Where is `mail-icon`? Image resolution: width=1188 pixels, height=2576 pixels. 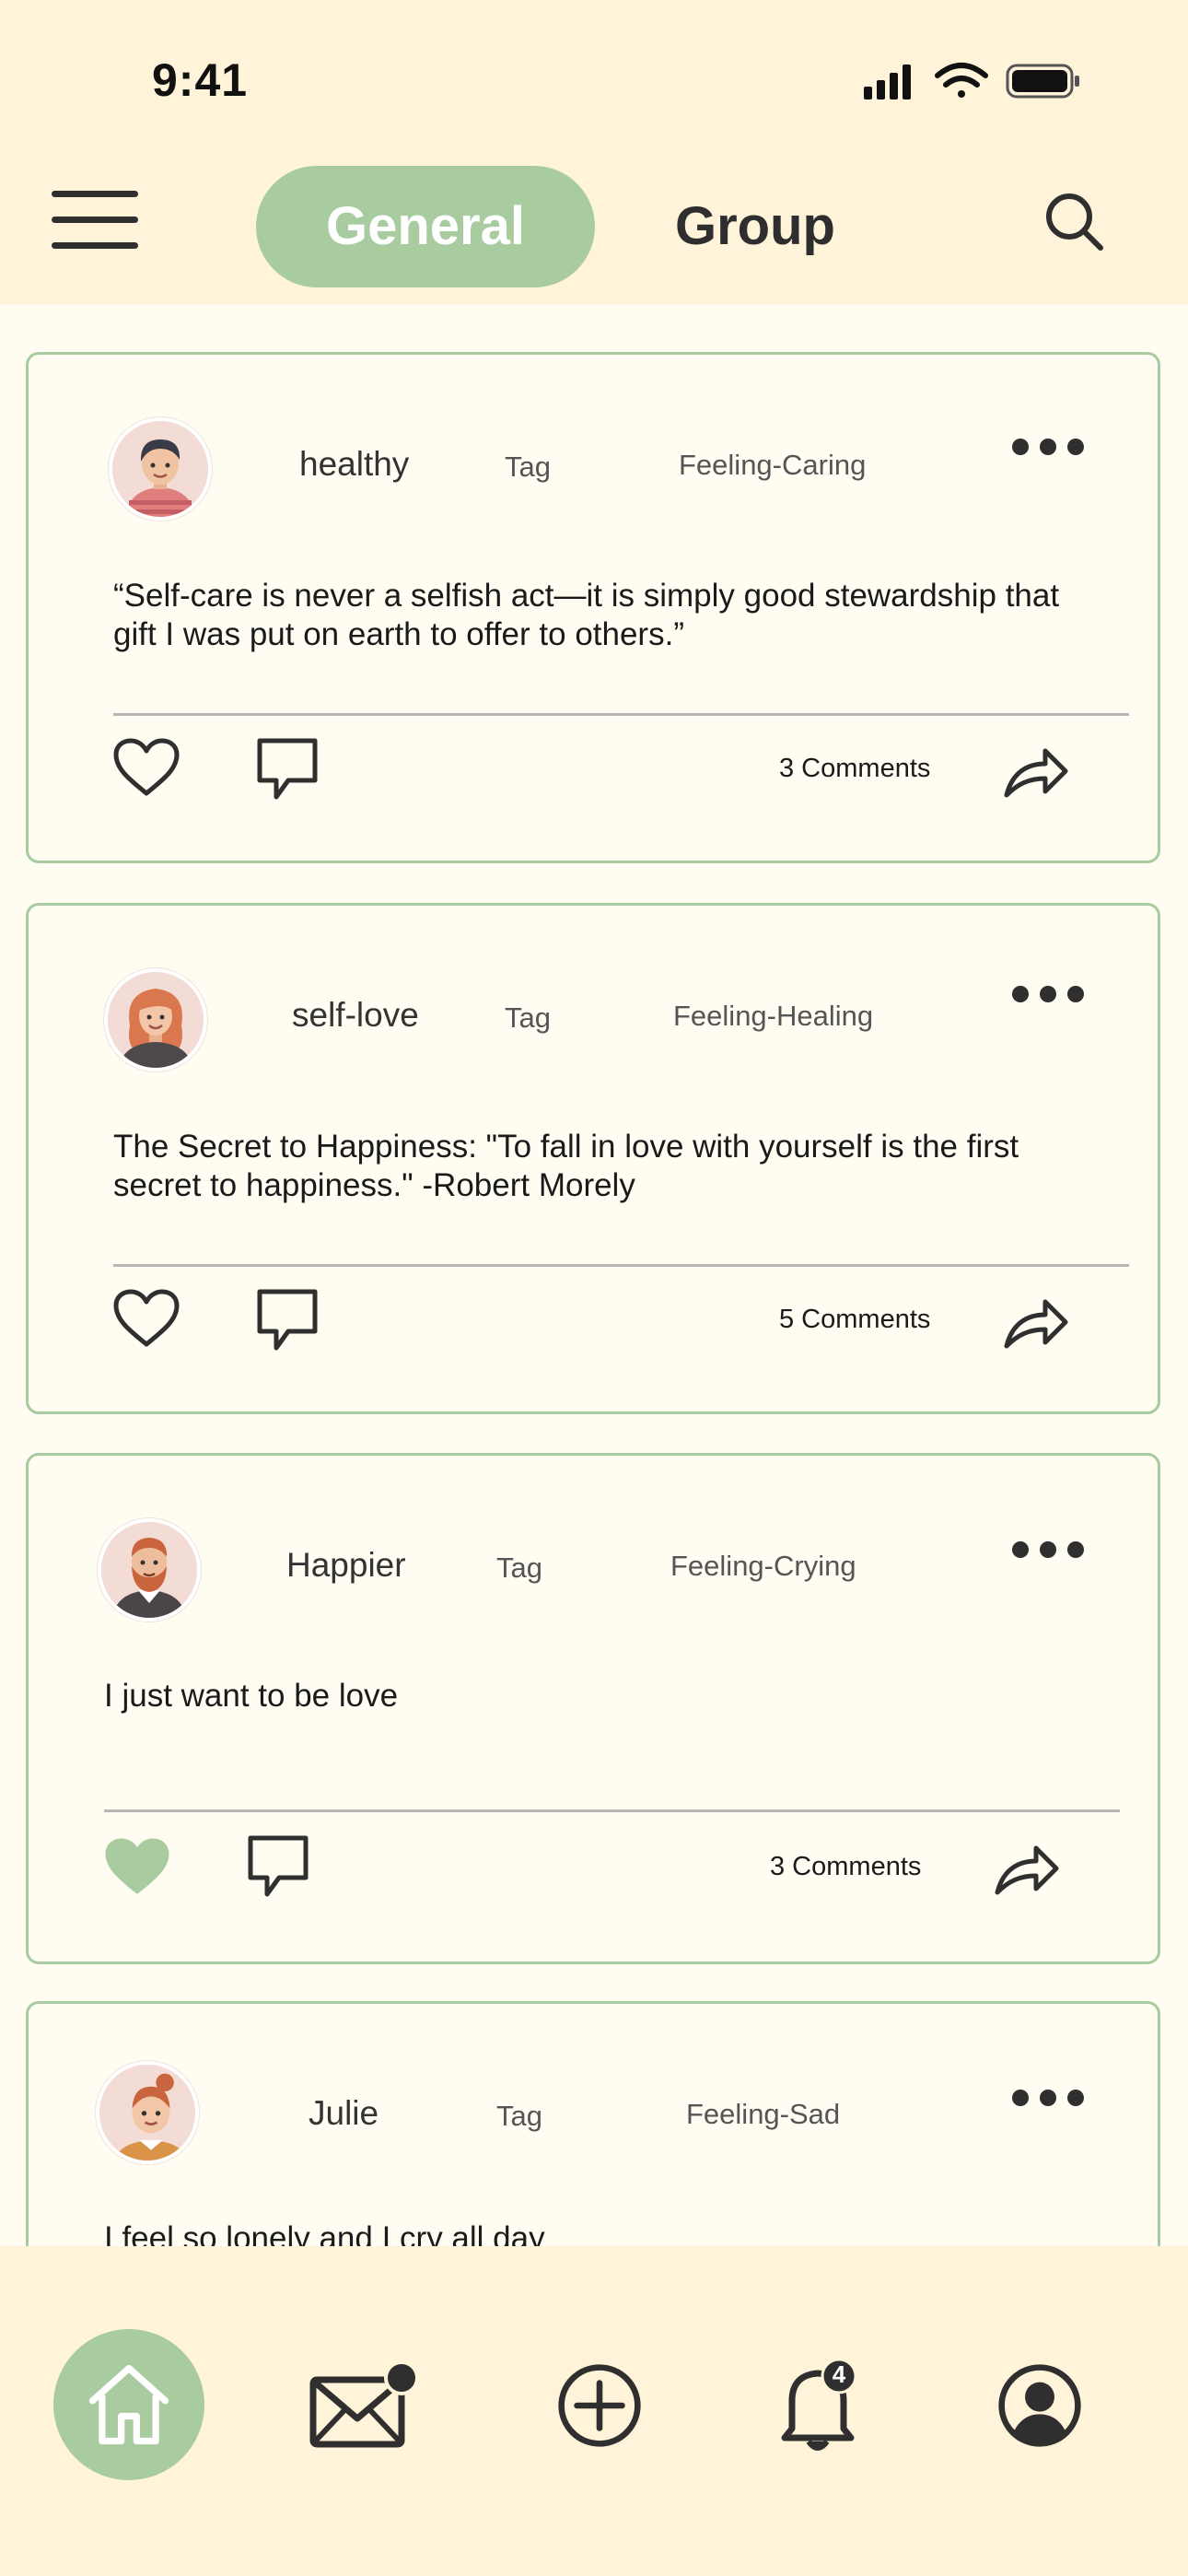
mail-icon is located at coordinates (364, 2407).